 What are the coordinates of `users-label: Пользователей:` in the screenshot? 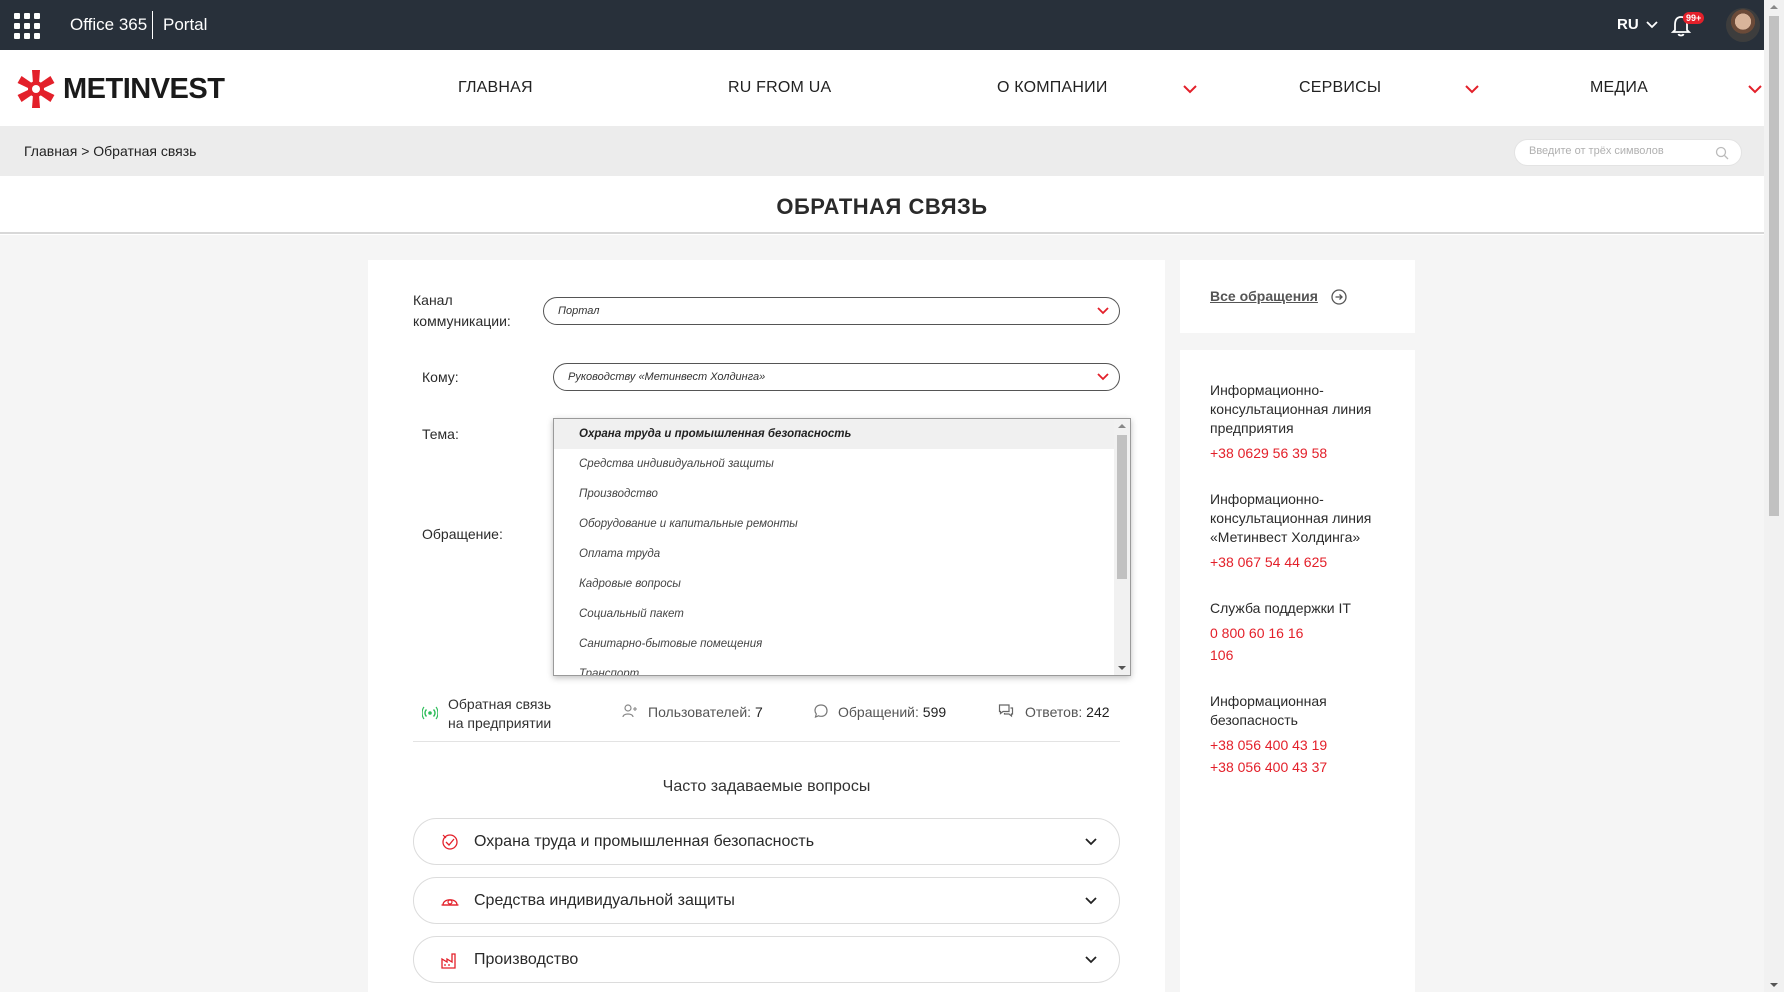 It's located at (700, 712).